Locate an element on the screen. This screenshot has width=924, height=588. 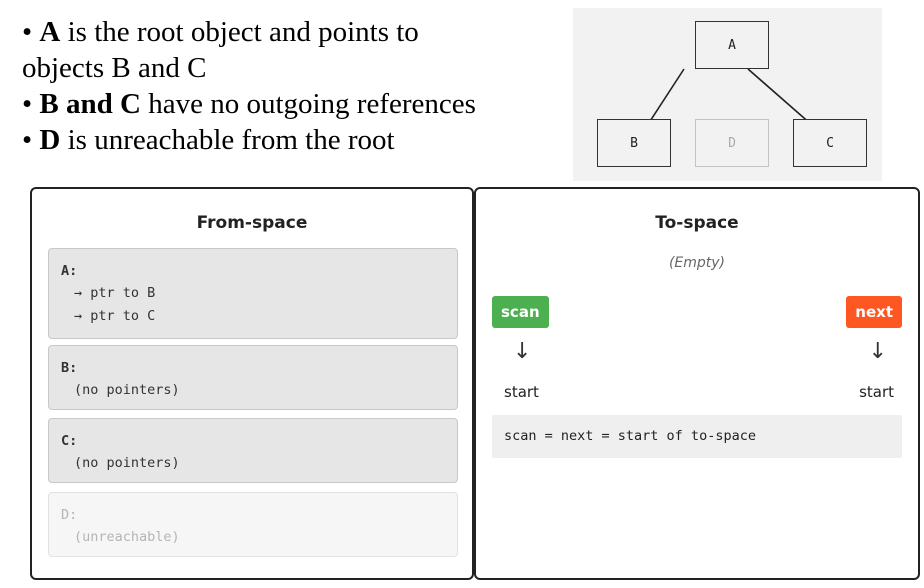
object-b-detail: (no pointers) is located at coordinates (127, 390).